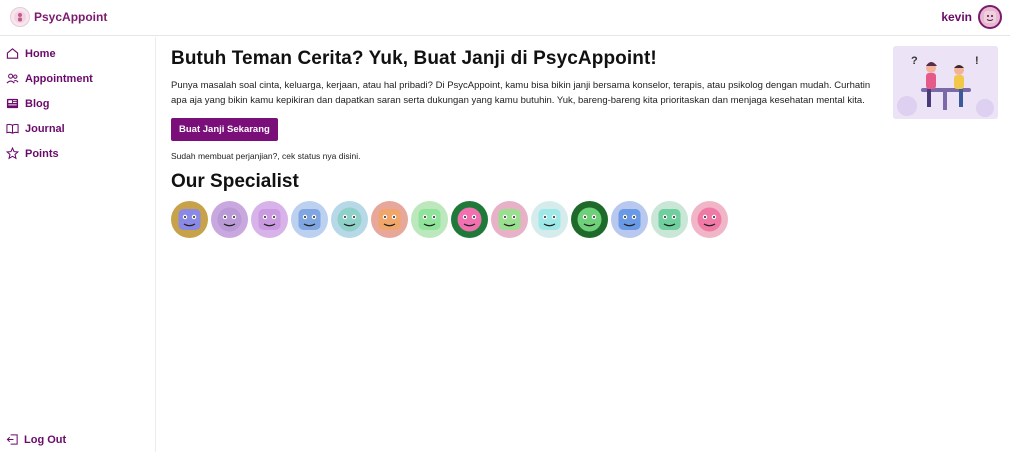 This screenshot has height=452, width=1010. I want to click on sidebar-item-appointment: Appointment, so click(49, 78).